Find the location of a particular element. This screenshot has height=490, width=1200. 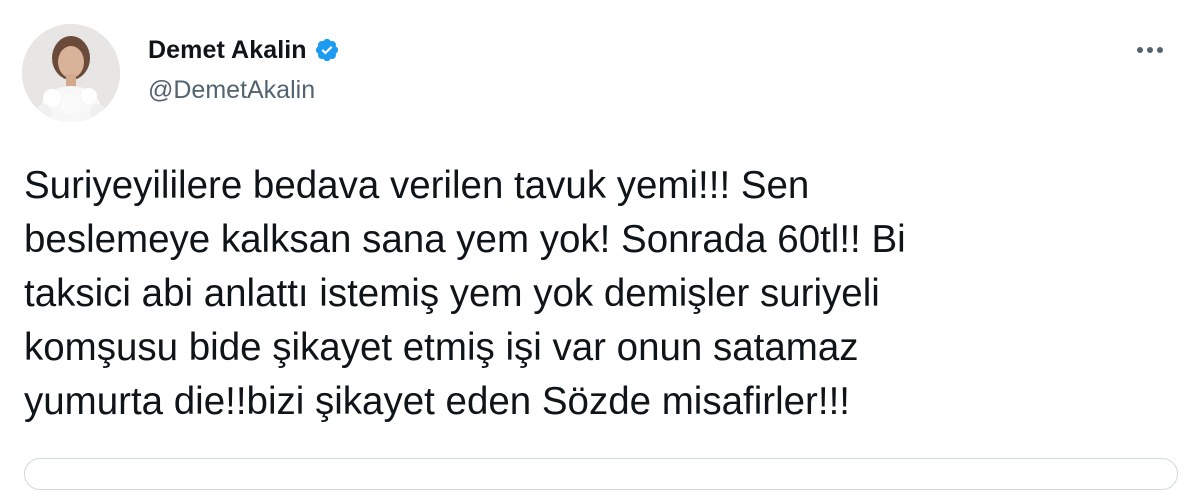

author-display-name: Demet Akalin is located at coordinates (227, 50).